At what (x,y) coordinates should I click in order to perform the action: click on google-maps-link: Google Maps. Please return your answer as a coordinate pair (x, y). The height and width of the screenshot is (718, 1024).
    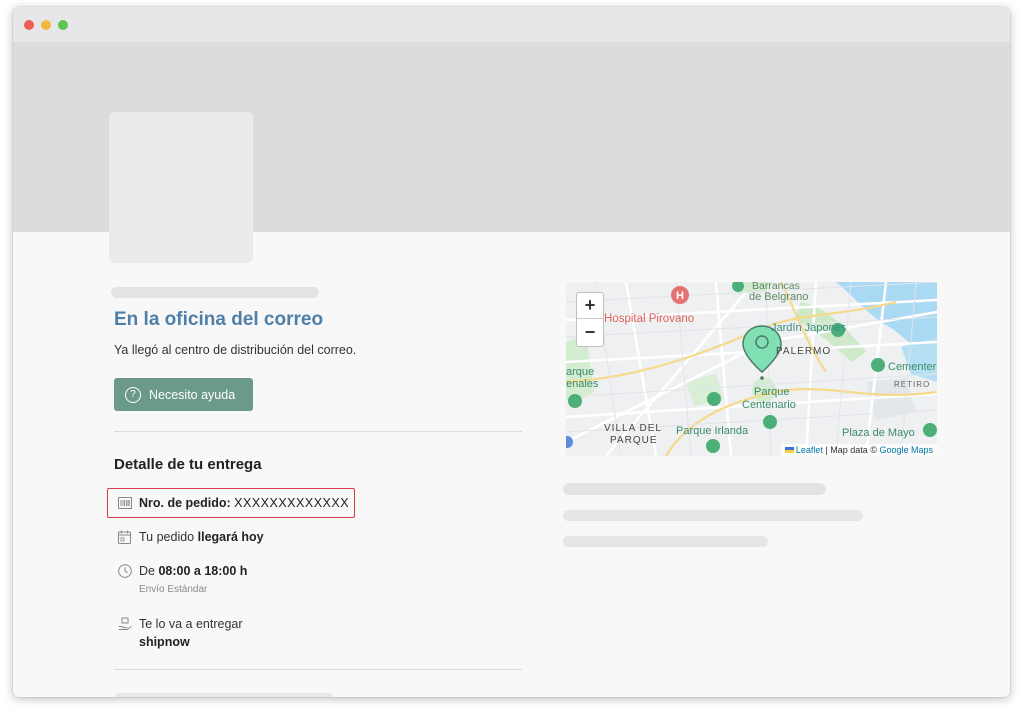
    Looking at the image, I should click on (906, 450).